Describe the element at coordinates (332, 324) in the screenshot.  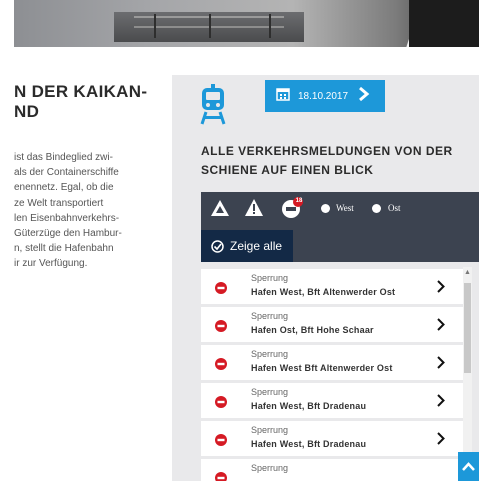
I see `list-item: Sperrung Hafen Ost, Bft Hohe Schaar` at that location.